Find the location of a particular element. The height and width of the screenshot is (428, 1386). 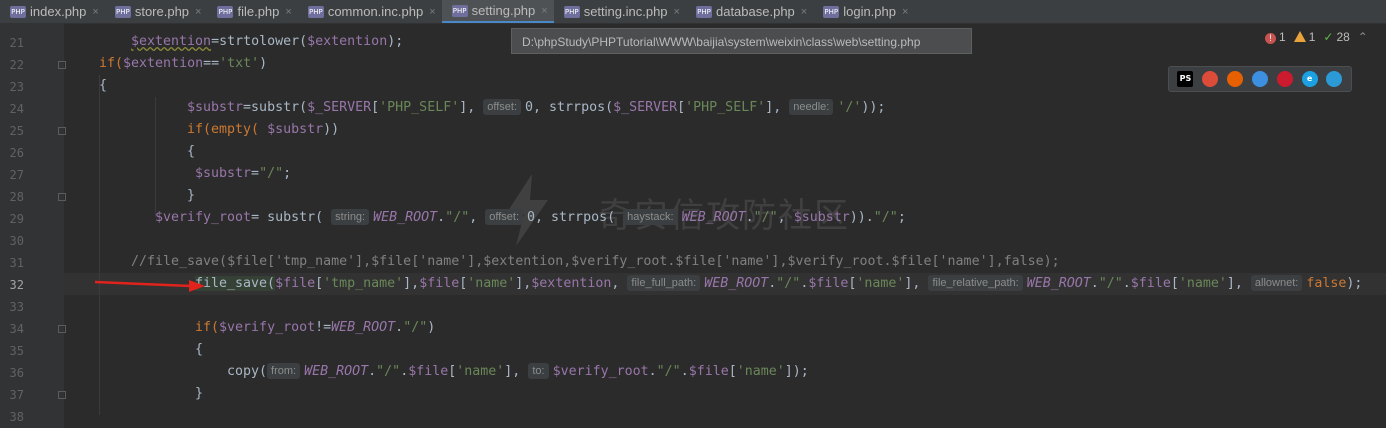

phpstorm-icon: PS is located at coordinates (1185, 79).